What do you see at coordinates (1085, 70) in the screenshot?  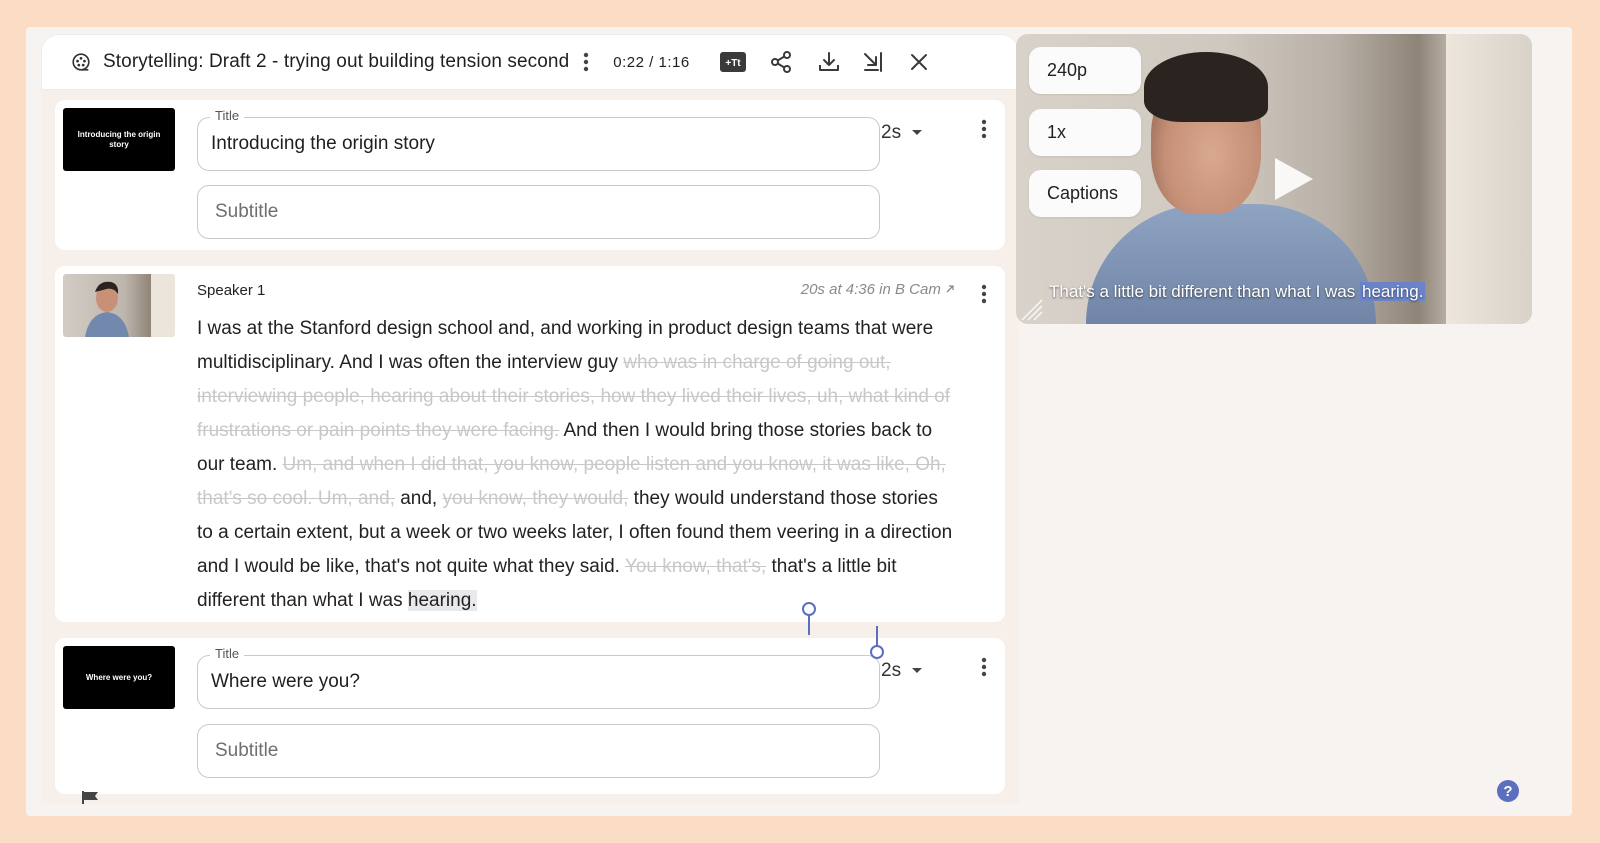 I see `quality-button: 240p` at bounding box center [1085, 70].